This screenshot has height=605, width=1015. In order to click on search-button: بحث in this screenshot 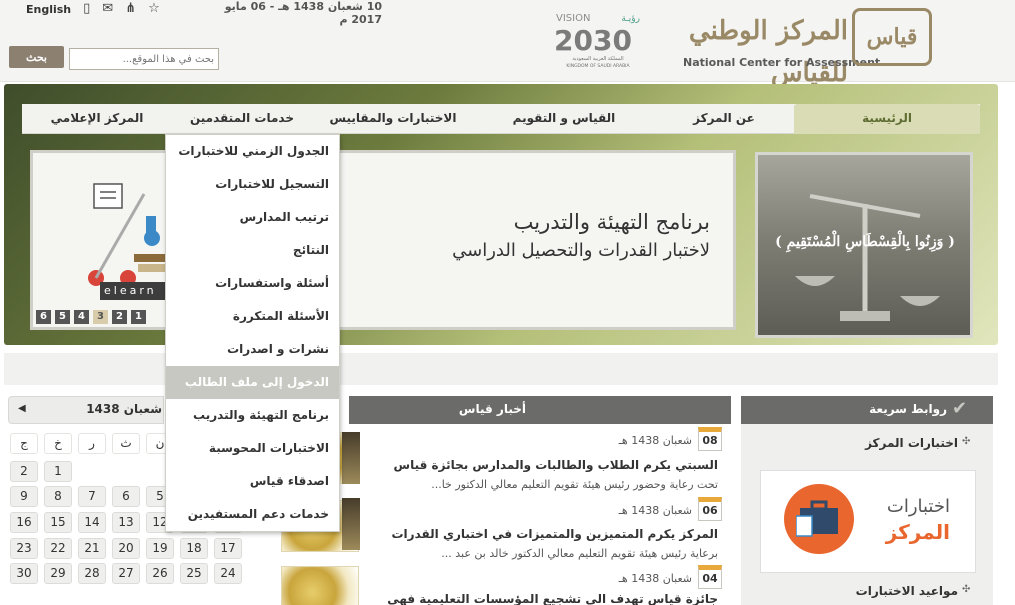, I will do `click(36, 57)`.